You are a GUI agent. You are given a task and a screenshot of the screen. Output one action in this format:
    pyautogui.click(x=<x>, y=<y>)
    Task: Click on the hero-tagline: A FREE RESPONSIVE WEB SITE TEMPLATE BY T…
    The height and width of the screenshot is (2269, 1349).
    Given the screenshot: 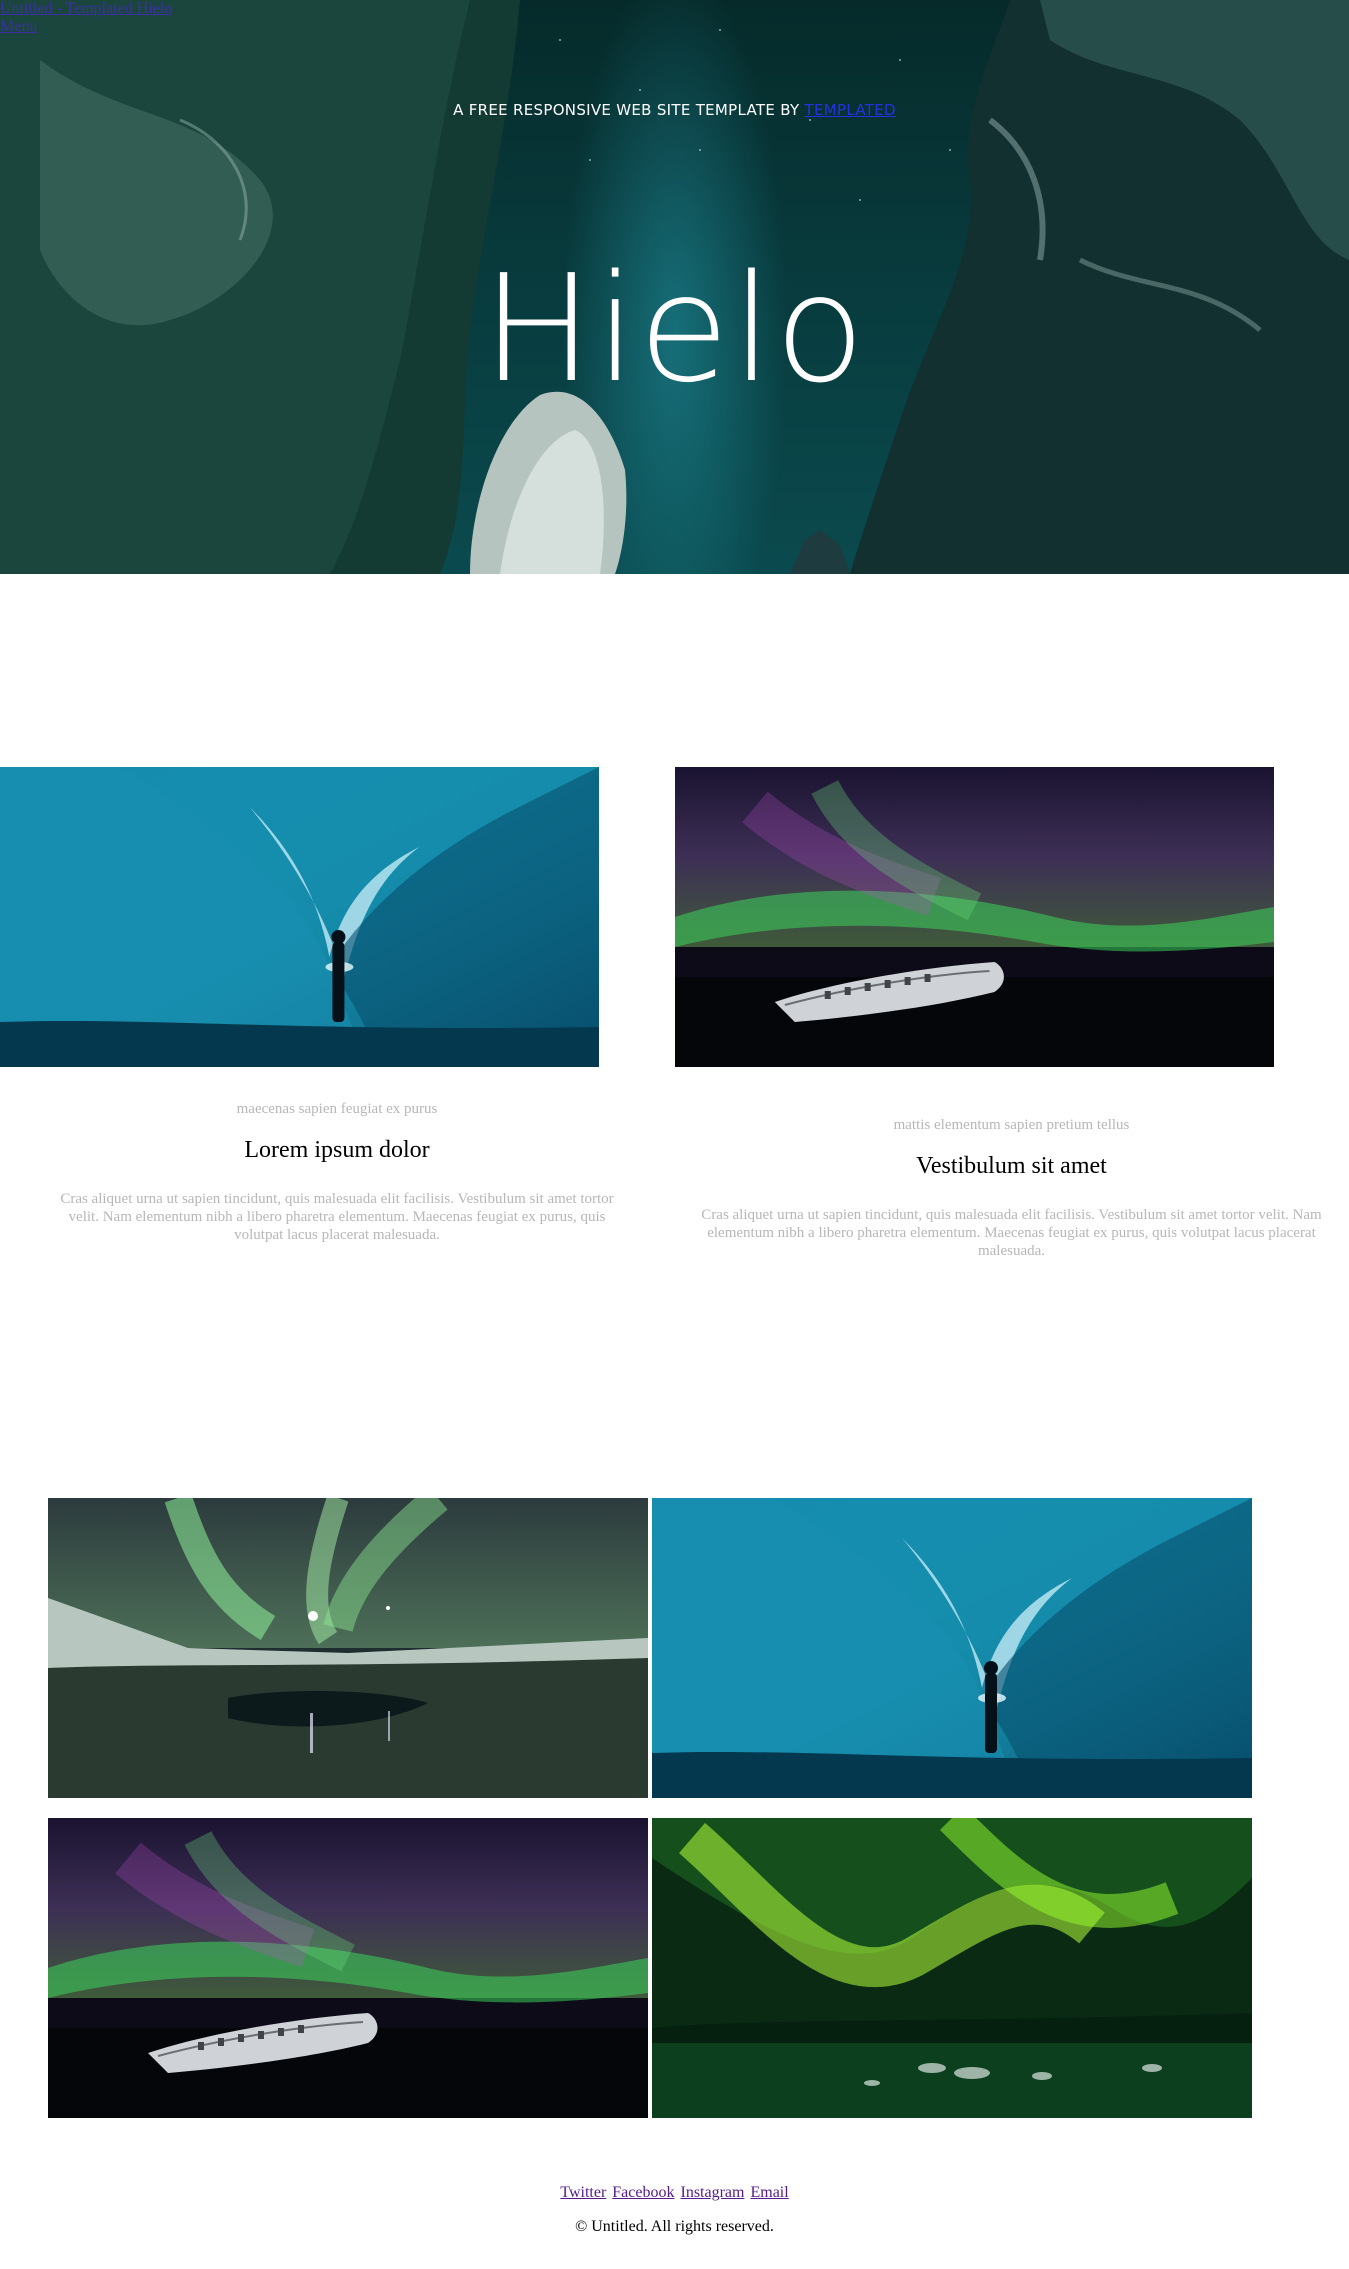 What is the action you would take?
    pyautogui.click(x=674, y=110)
    